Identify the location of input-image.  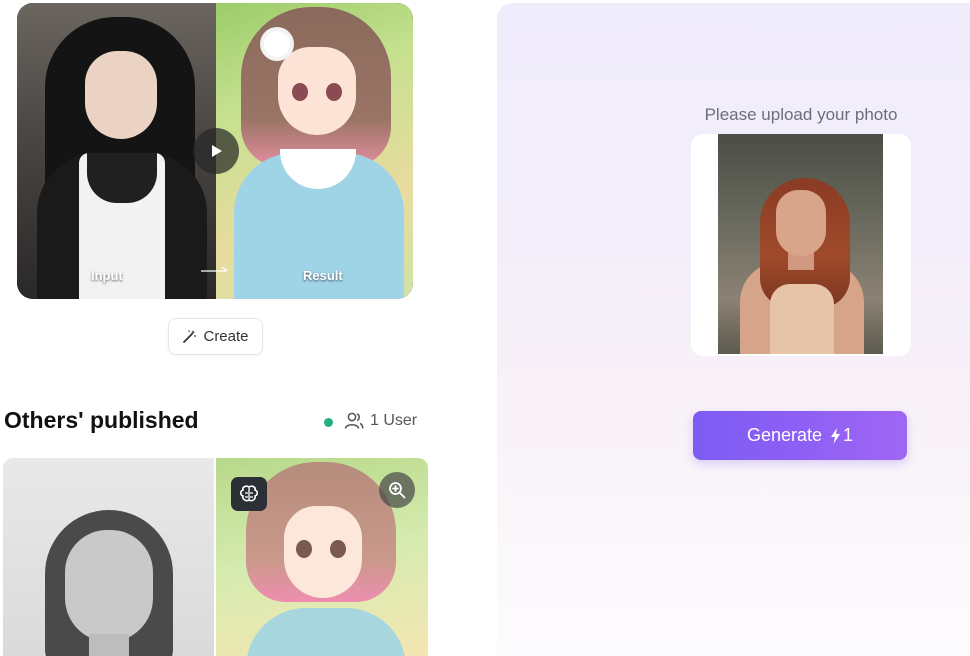
(116, 151).